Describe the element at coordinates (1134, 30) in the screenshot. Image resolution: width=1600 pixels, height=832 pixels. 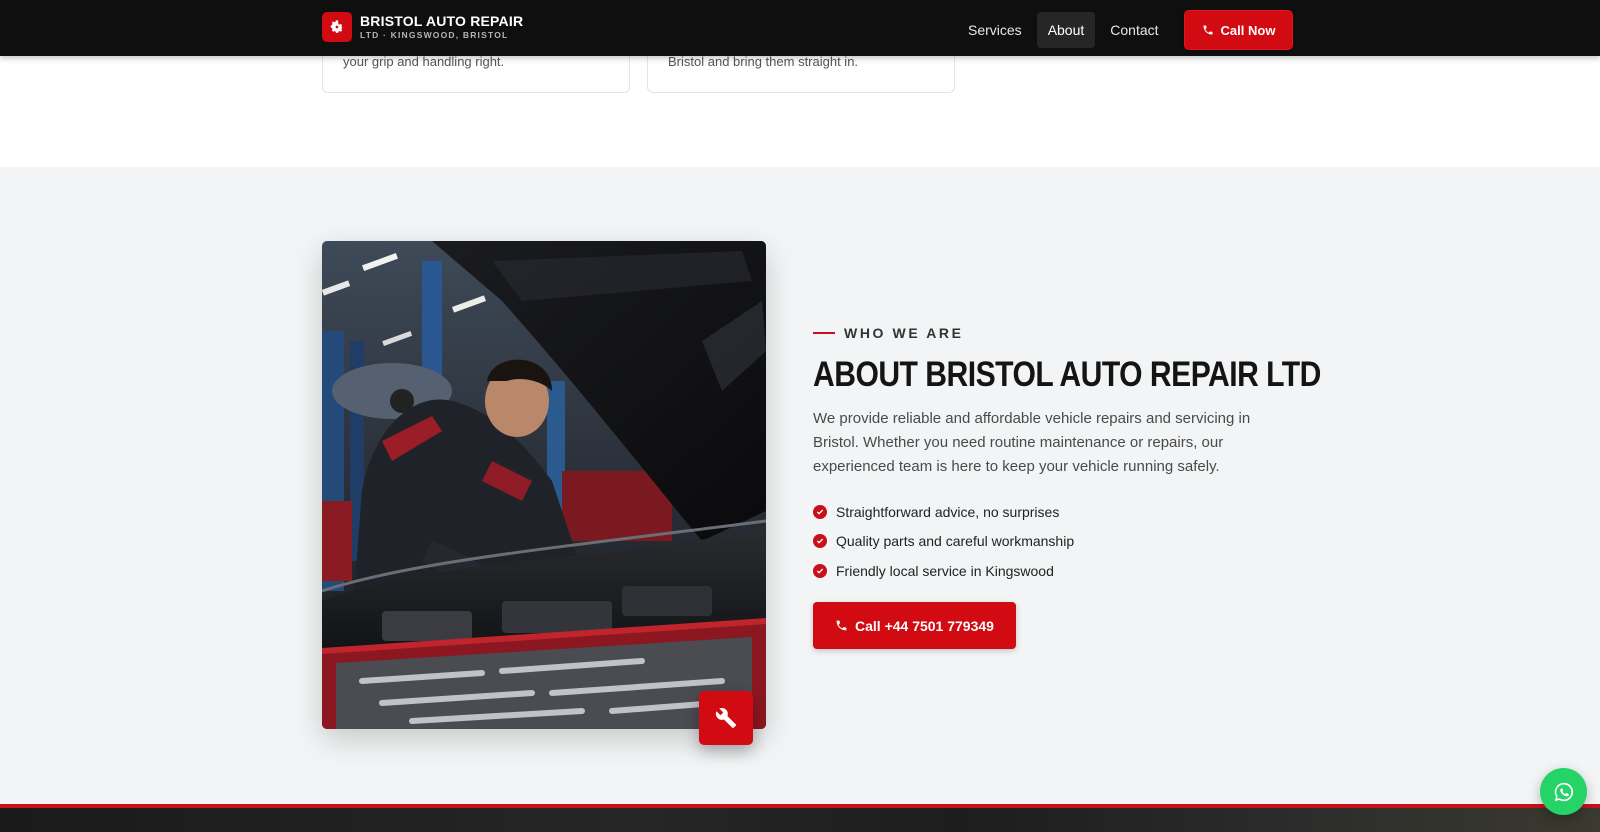
I see `nav-link-contact: Contact` at that location.